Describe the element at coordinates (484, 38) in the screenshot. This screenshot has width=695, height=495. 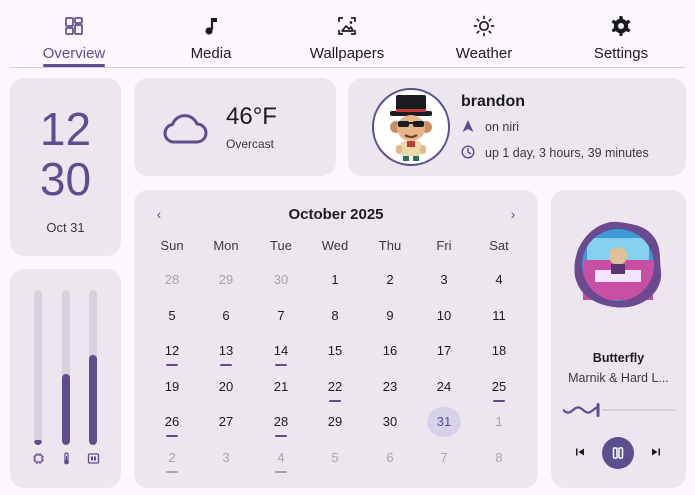
I see `tab-weather: Weather` at that location.